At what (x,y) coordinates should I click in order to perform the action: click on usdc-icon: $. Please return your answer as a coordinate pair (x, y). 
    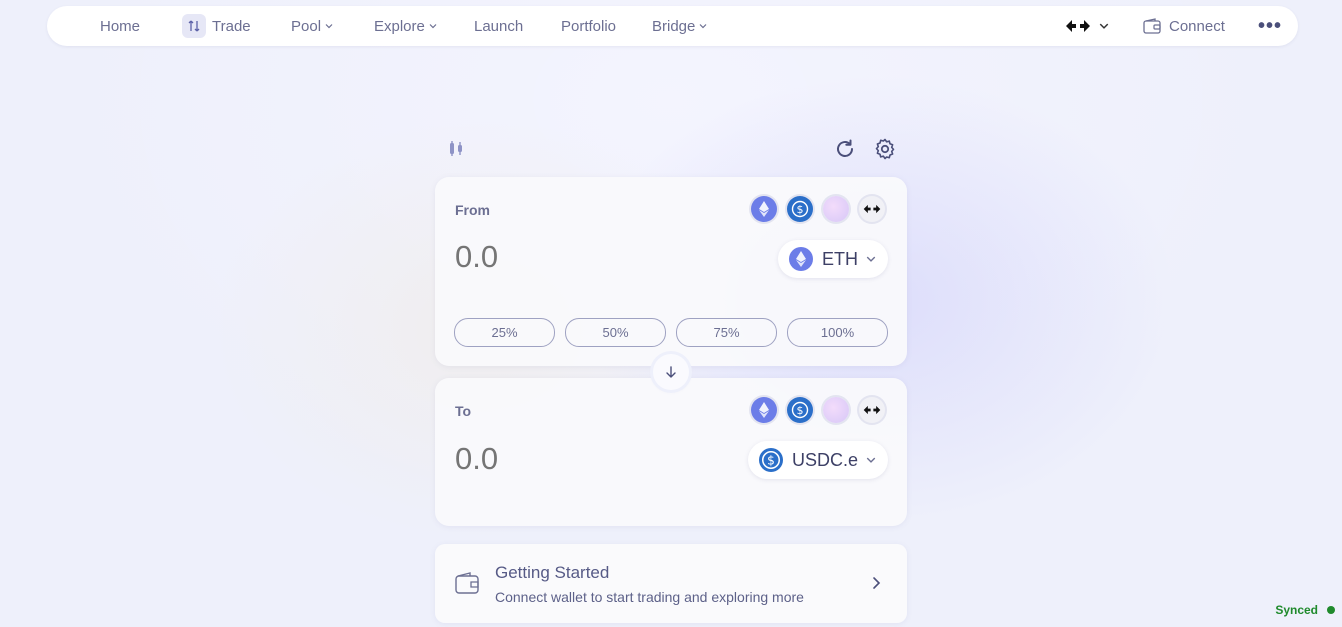
    Looking at the image, I should click on (770, 460).